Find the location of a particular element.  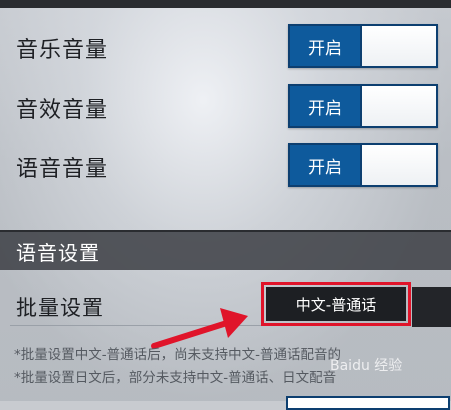

voice-volume-toggle: 开启 is located at coordinates (363, 165).